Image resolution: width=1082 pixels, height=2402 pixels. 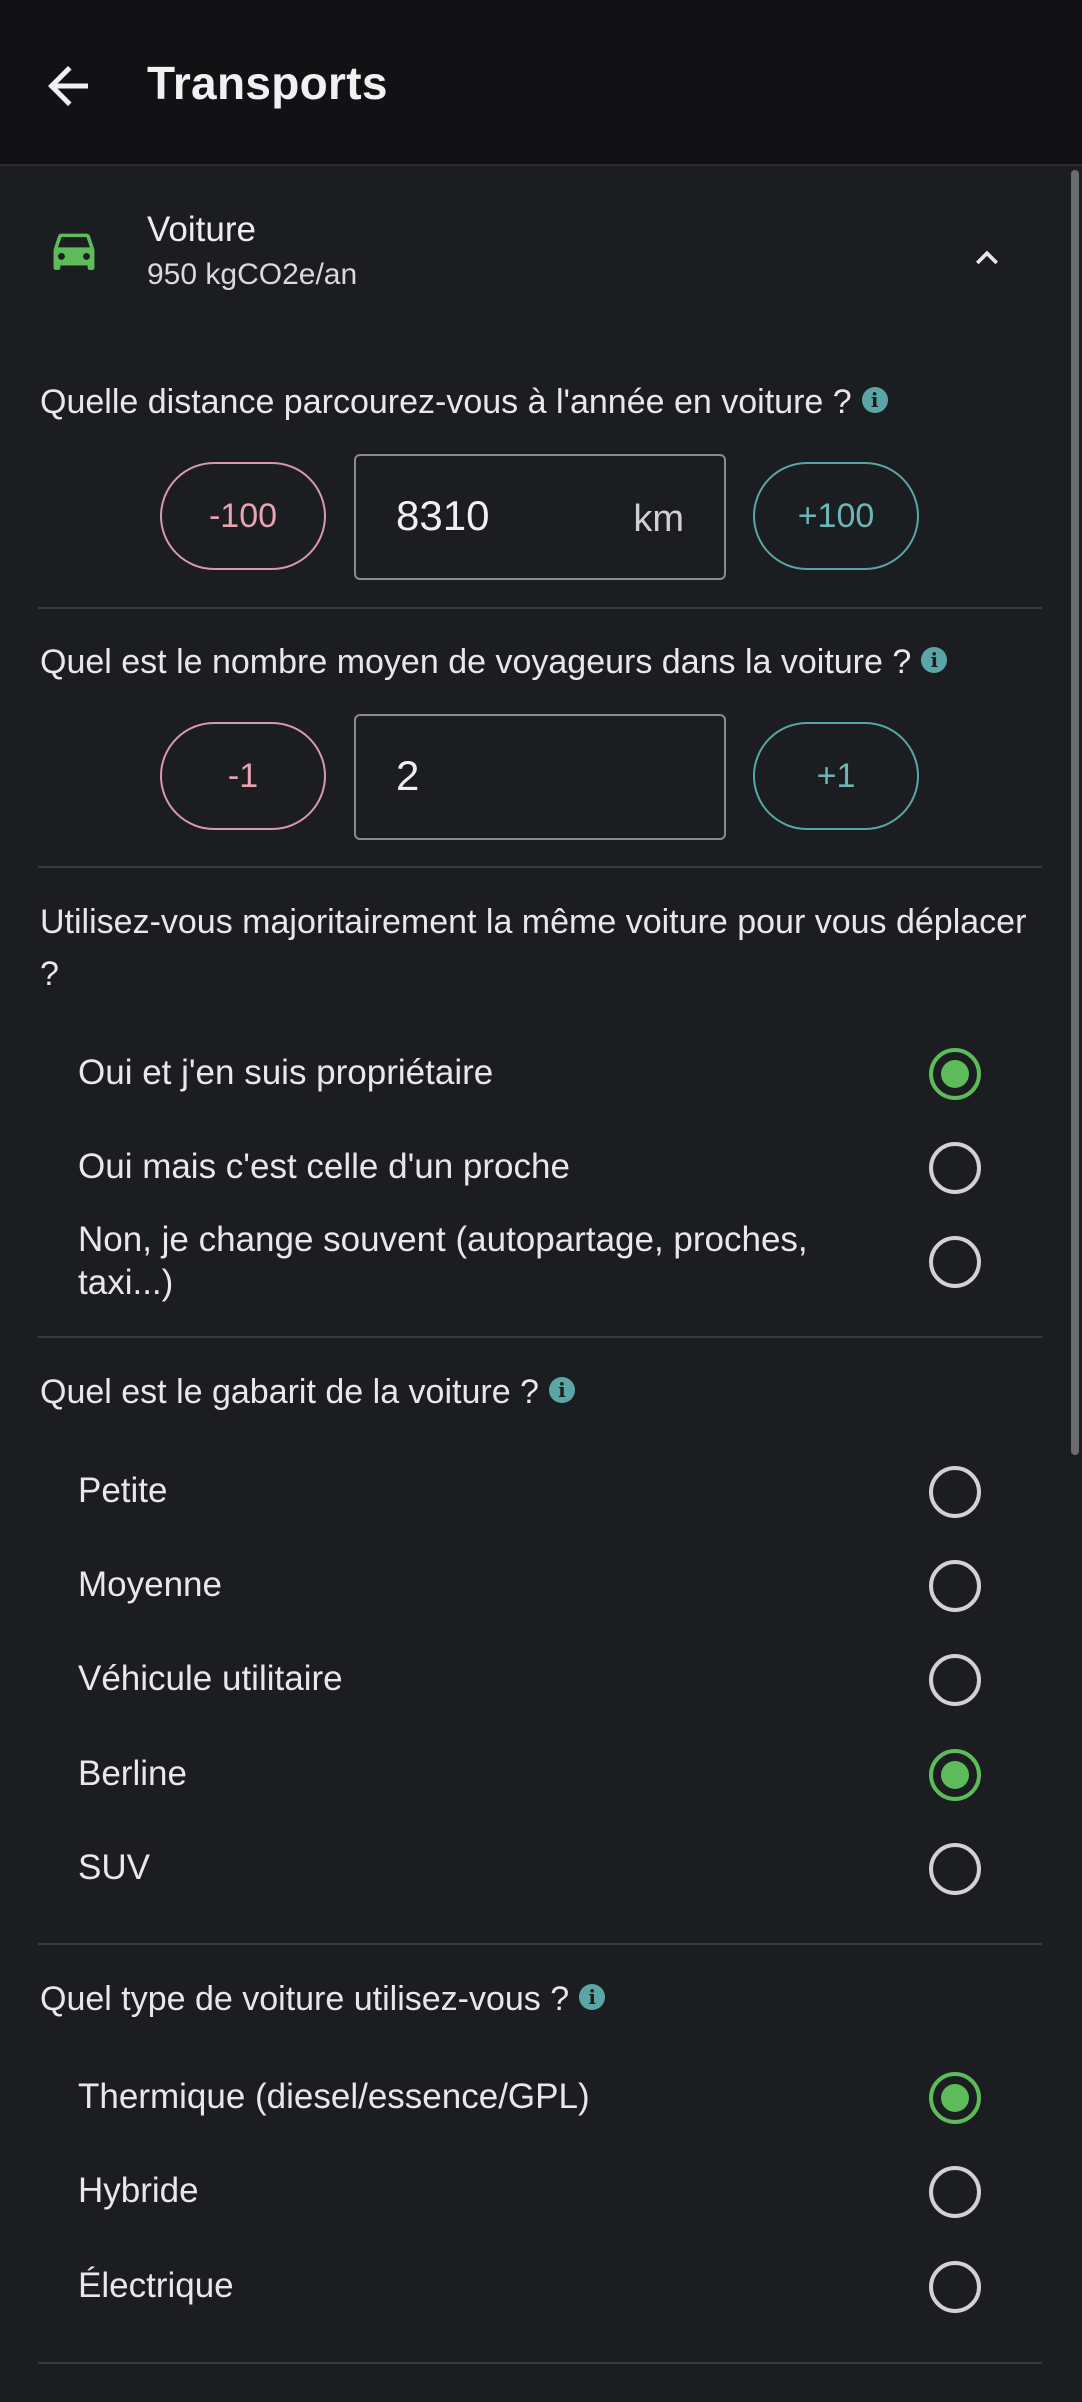 I want to click on size-option-berline: Berline, so click(x=541, y=1774).